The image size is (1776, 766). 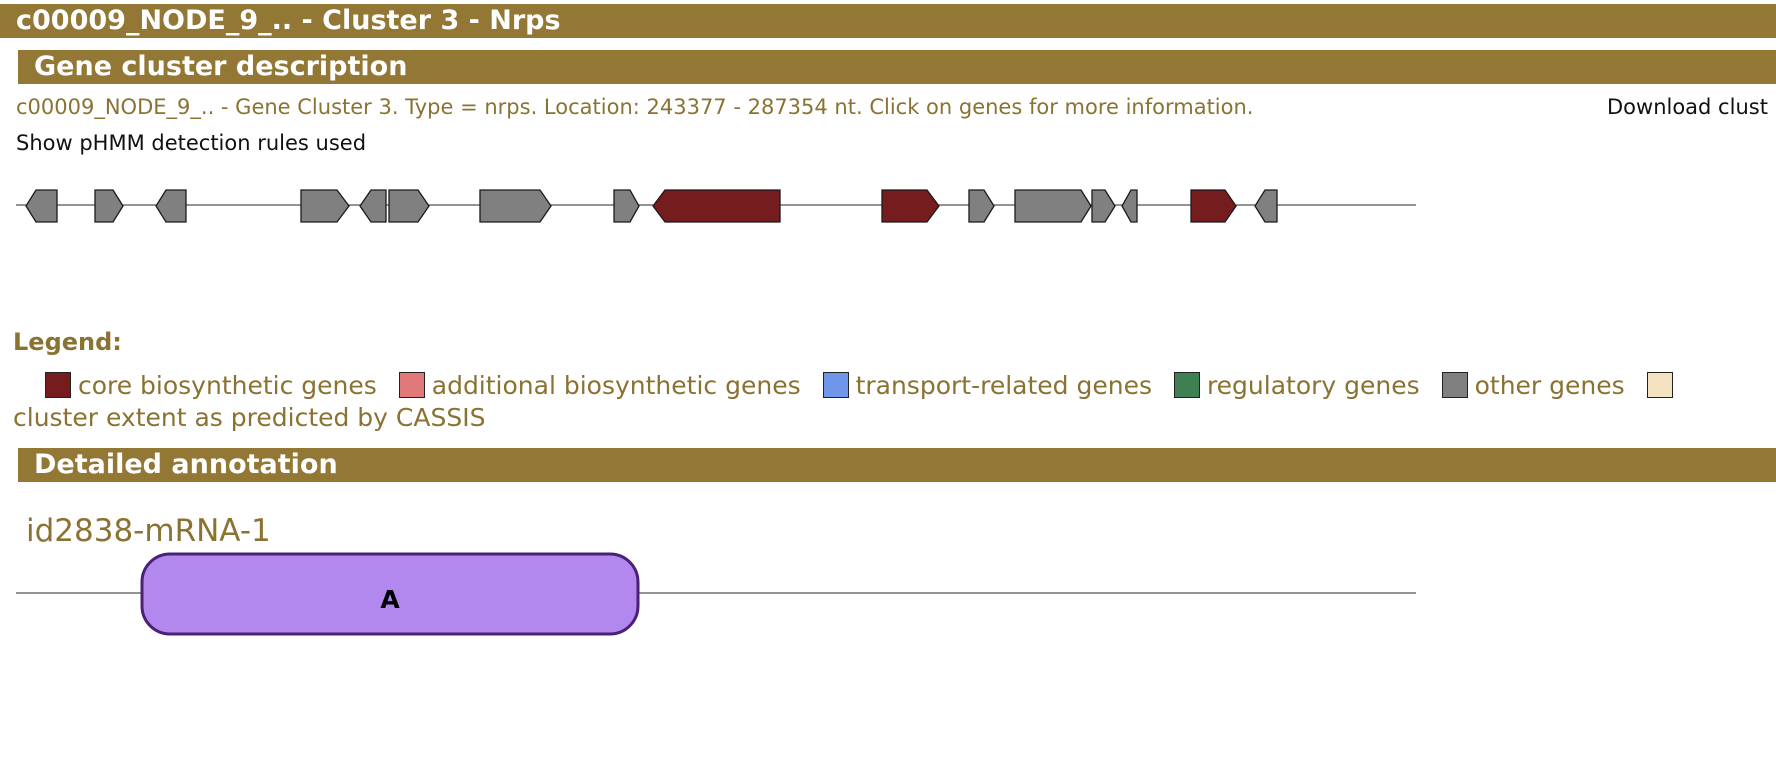 I want to click on legend-swatch-transport, so click(x=835, y=385).